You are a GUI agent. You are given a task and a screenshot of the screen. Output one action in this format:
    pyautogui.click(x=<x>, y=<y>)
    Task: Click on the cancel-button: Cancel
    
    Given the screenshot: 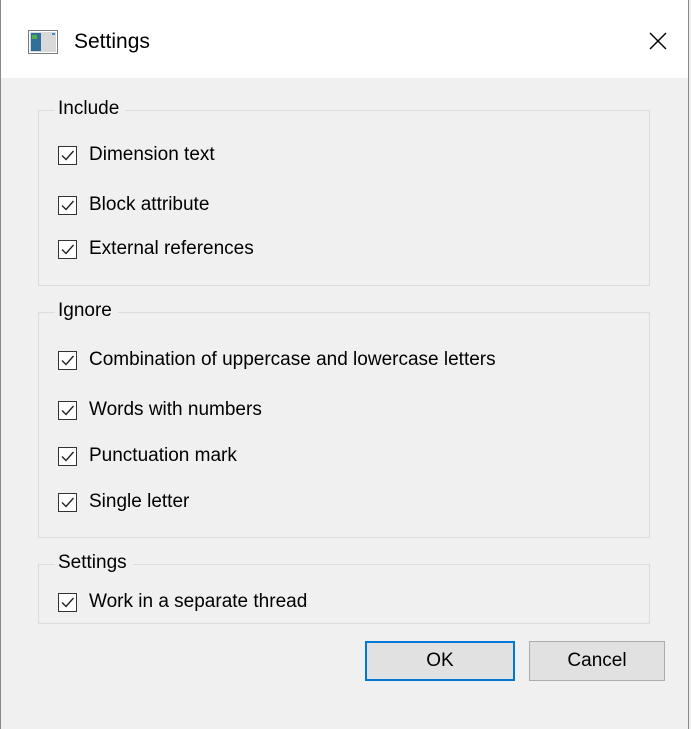 What is the action you would take?
    pyautogui.click(x=597, y=661)
    